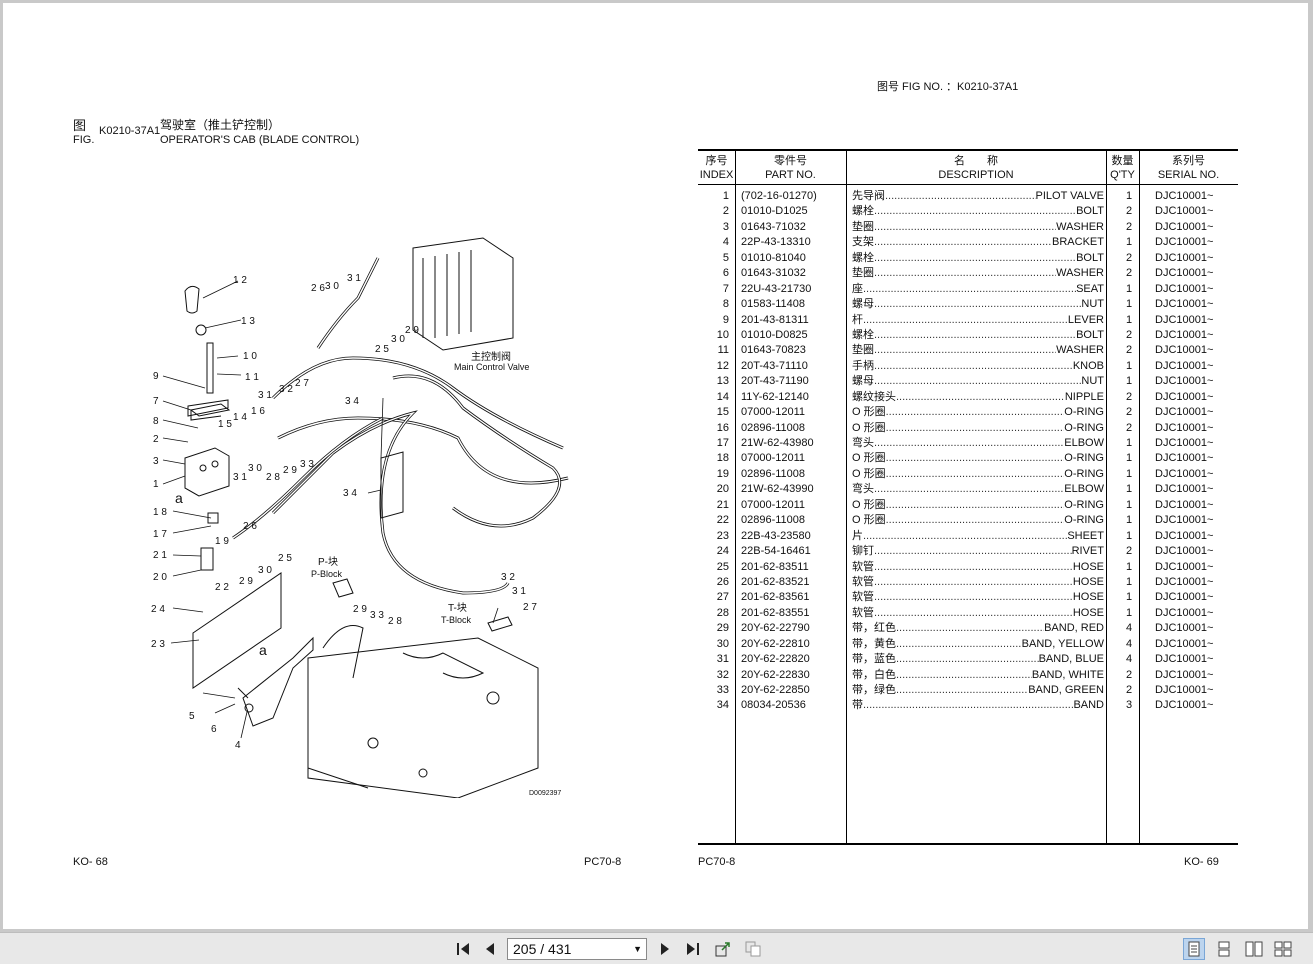 The image size is (1313, 964). I want to click on row-description: 带，蓝色 BAND, BLUE, so click(978, 659).